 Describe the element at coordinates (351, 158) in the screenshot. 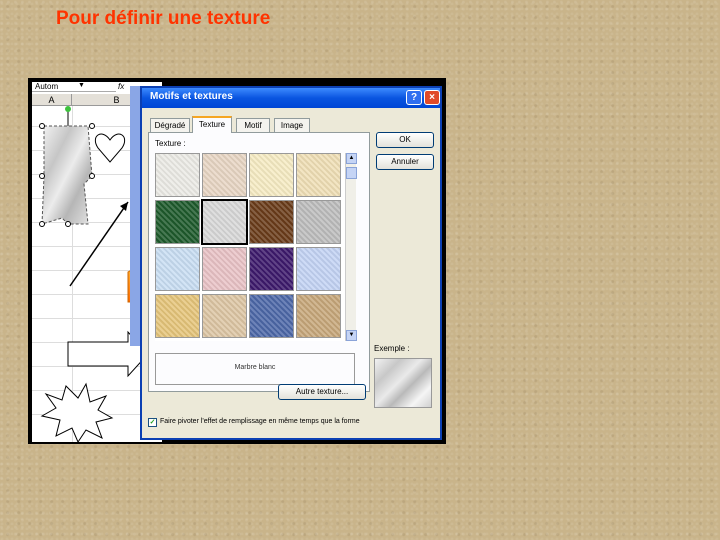

I see `scroll-up-icon: ▲` at that location.